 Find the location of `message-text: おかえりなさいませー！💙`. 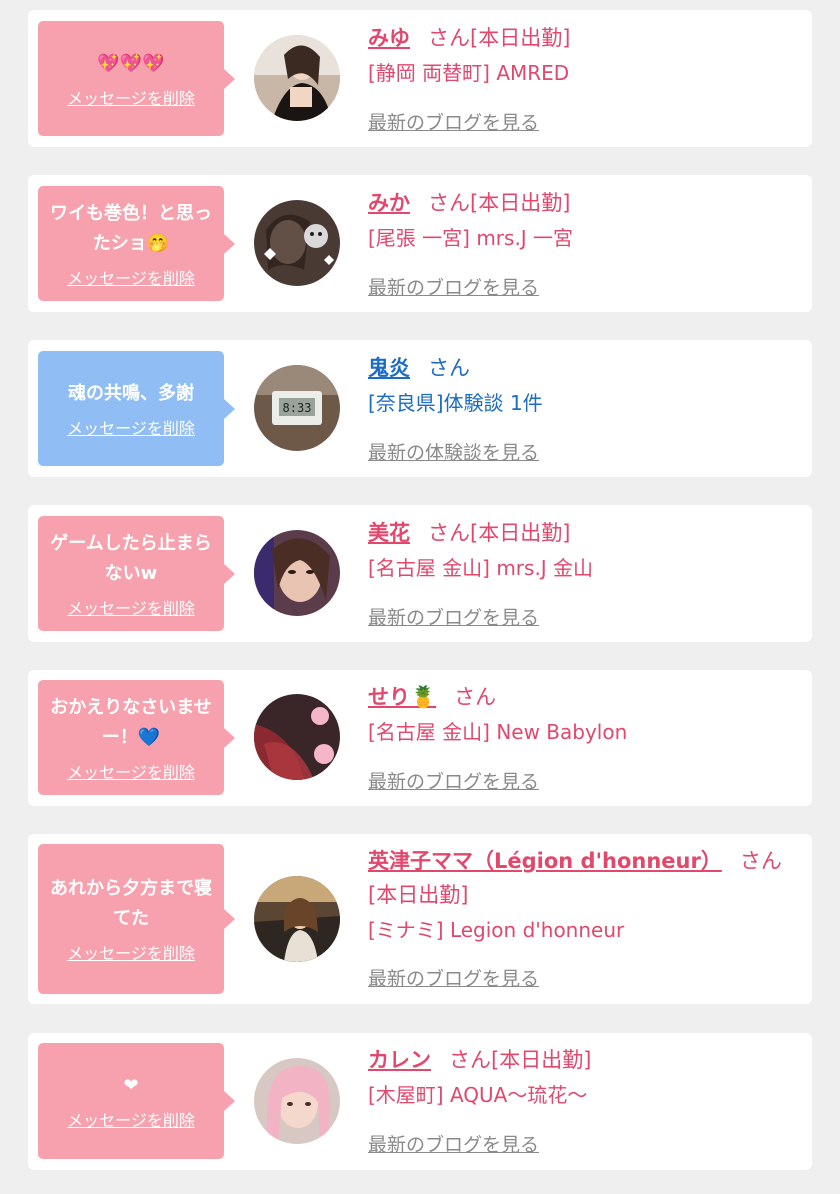

message-text: おかえりなさいませー！💙 is located at coordinates (131, 722).